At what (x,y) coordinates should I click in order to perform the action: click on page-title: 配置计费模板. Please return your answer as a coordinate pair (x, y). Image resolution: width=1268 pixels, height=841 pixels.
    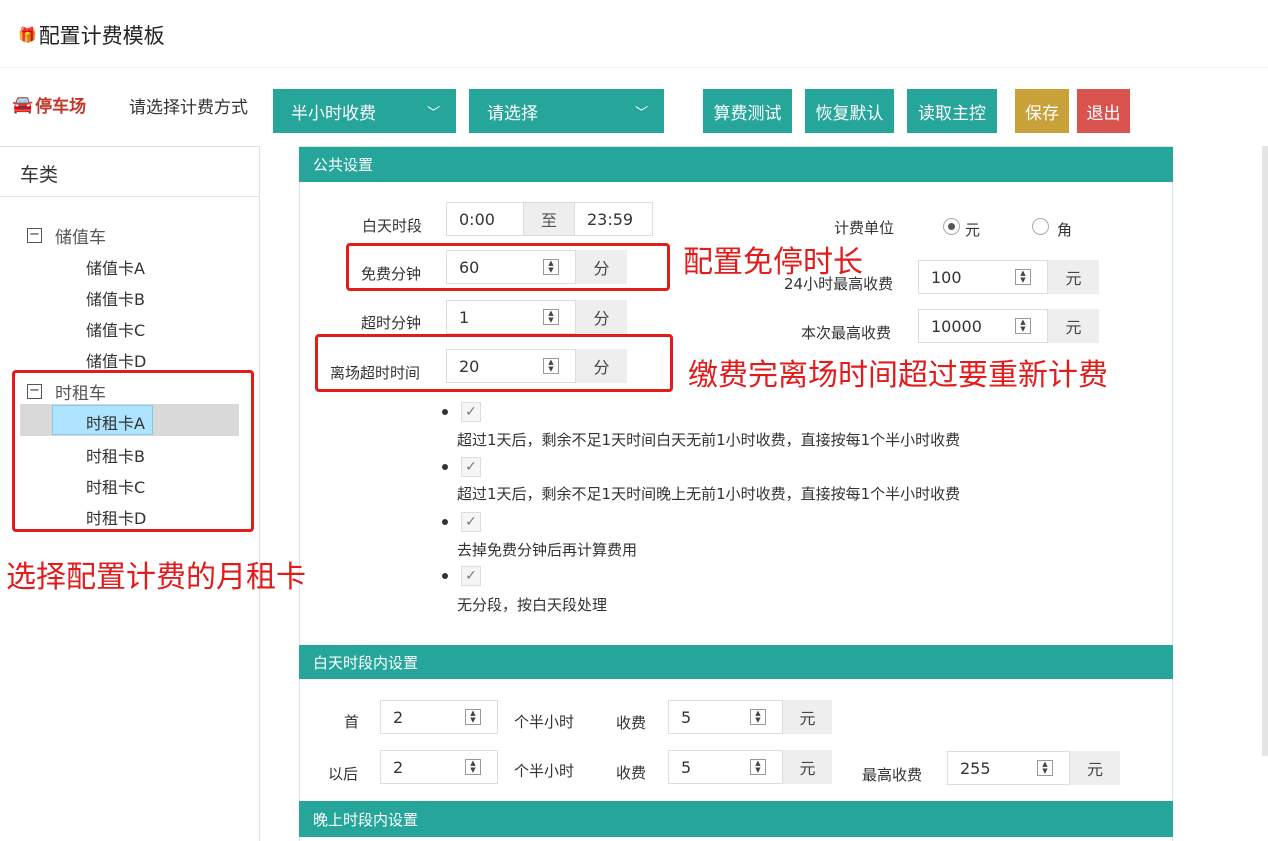
    Looking at the image, I should click on (101, 36).